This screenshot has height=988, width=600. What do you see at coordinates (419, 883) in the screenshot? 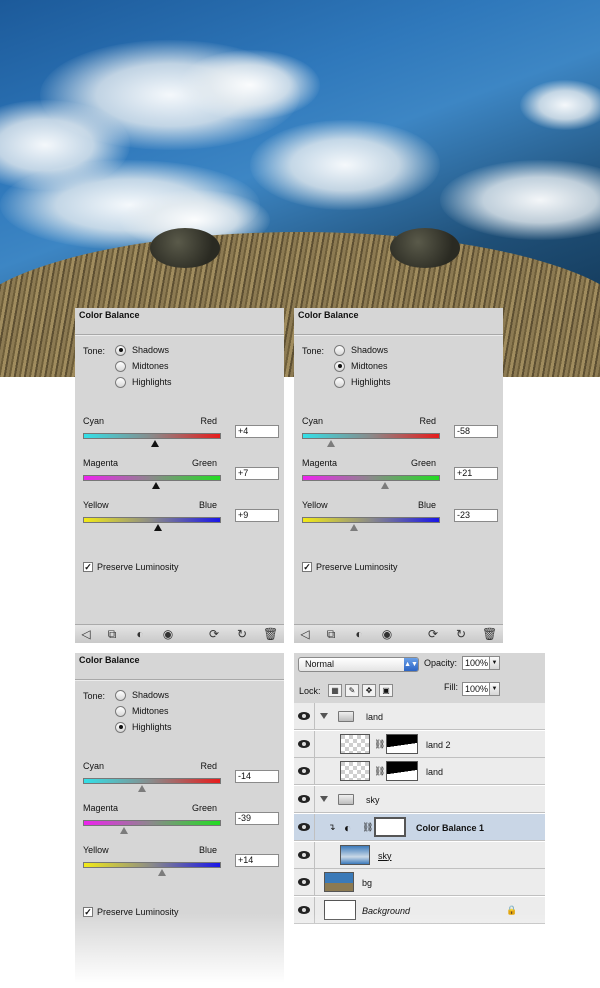
I see `layer-row: bg` at bounding box center [419, 883].